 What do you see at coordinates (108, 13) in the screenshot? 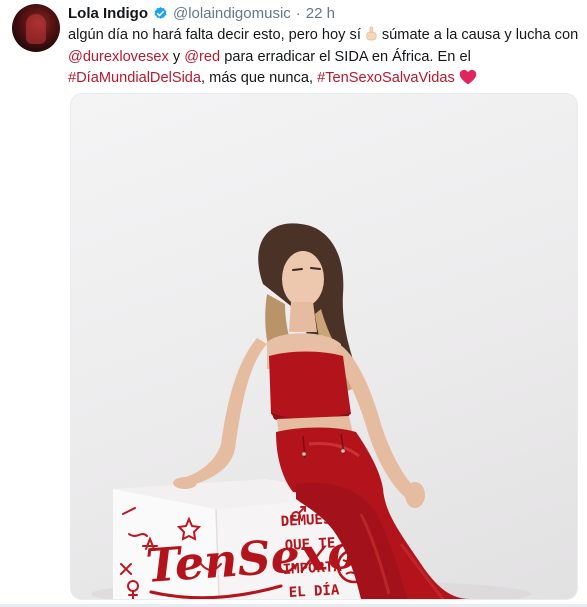
I see `author-name: Lola Indigo` at bounding box center [108, 13].